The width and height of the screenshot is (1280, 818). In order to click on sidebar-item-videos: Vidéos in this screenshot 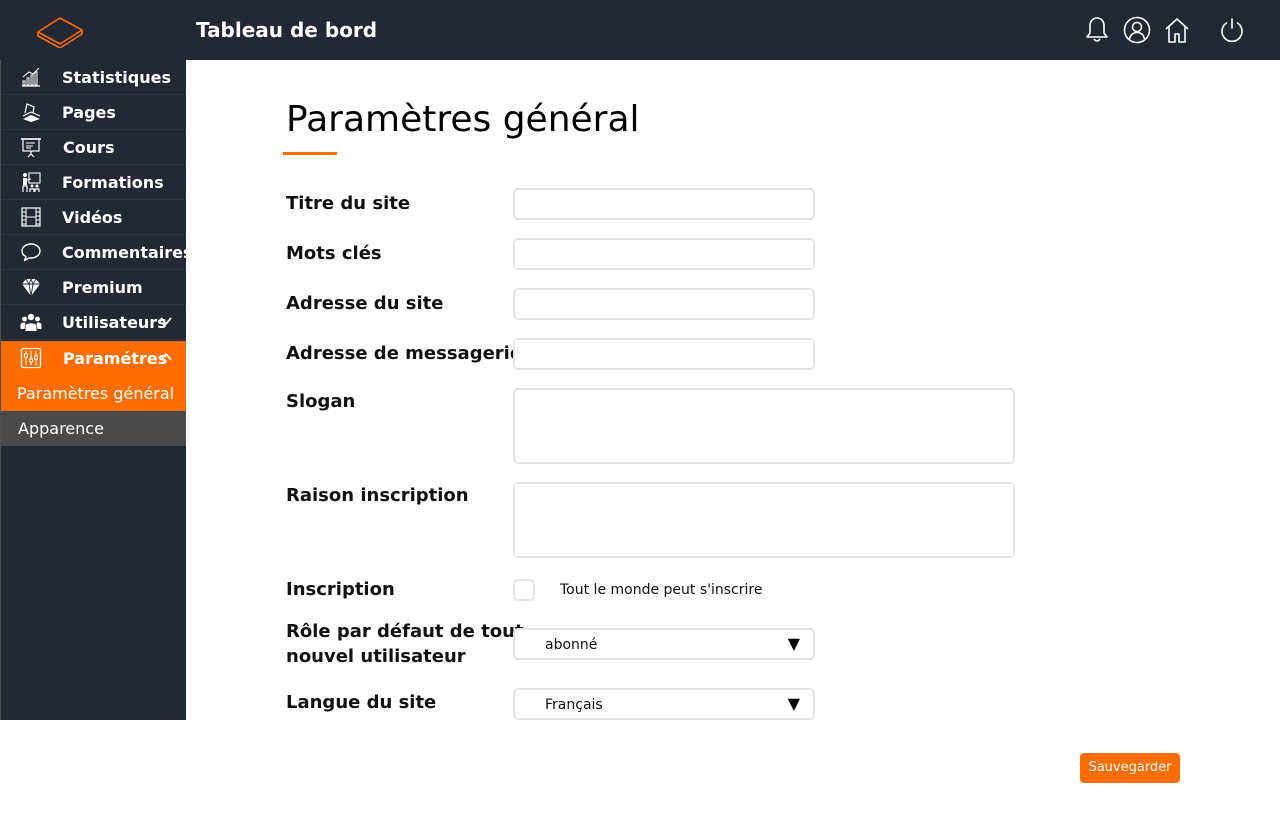, I will do `click(93, 217)`.